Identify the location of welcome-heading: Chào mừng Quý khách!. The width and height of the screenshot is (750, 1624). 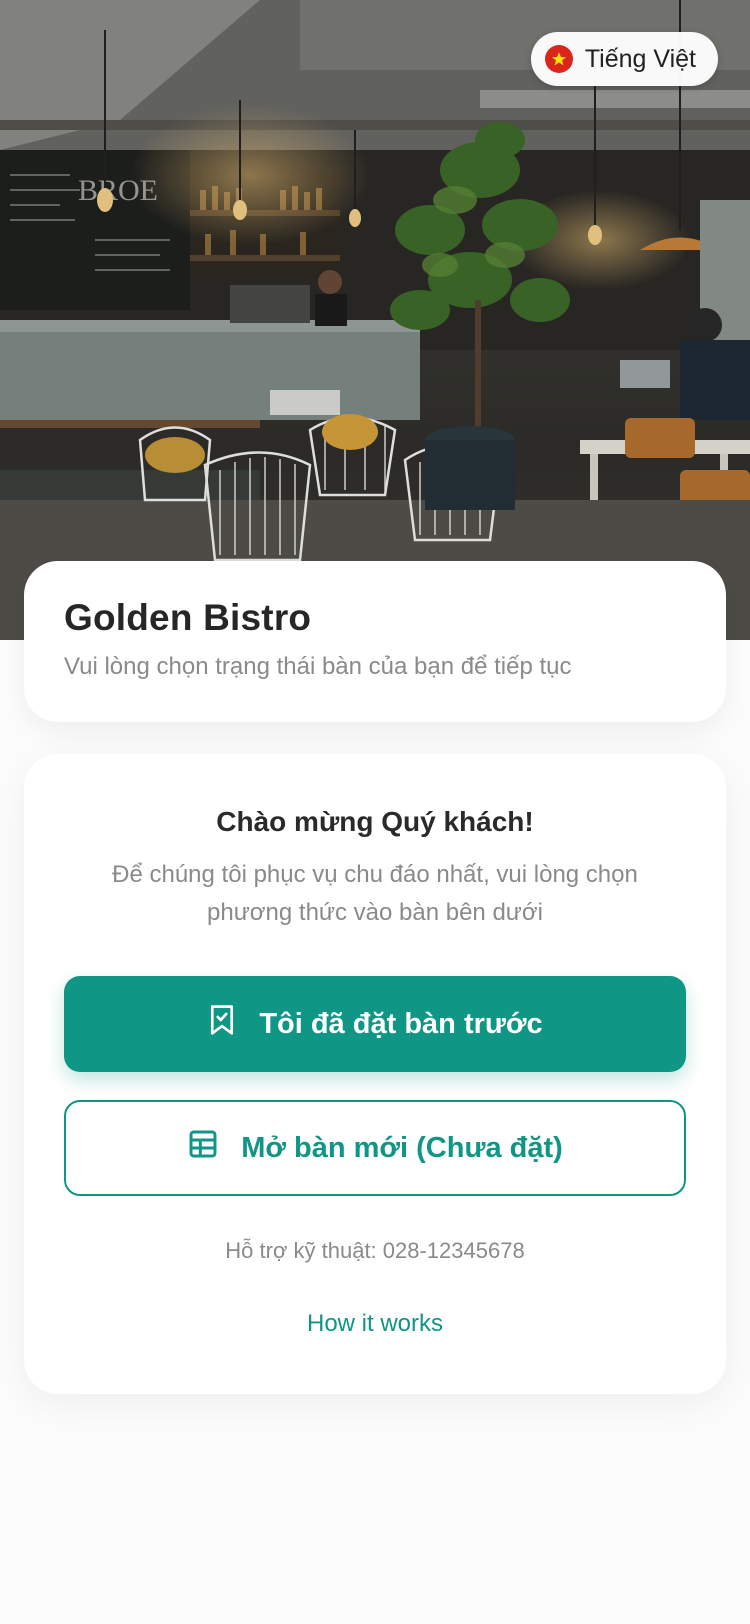
(375, 821).